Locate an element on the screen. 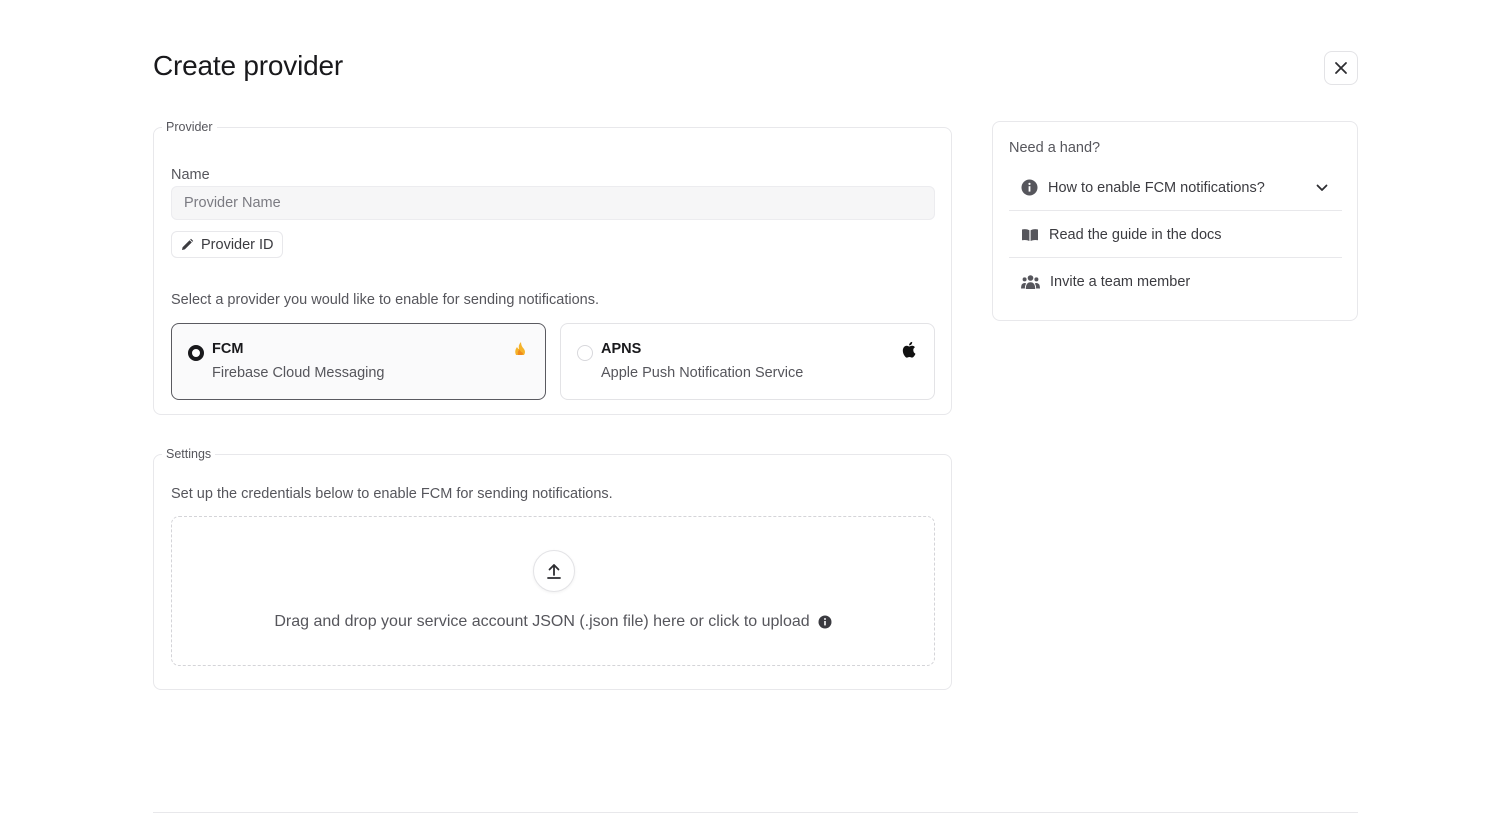 The image size is (1512, 814). footer-divider is located at coordinates (755, 812).